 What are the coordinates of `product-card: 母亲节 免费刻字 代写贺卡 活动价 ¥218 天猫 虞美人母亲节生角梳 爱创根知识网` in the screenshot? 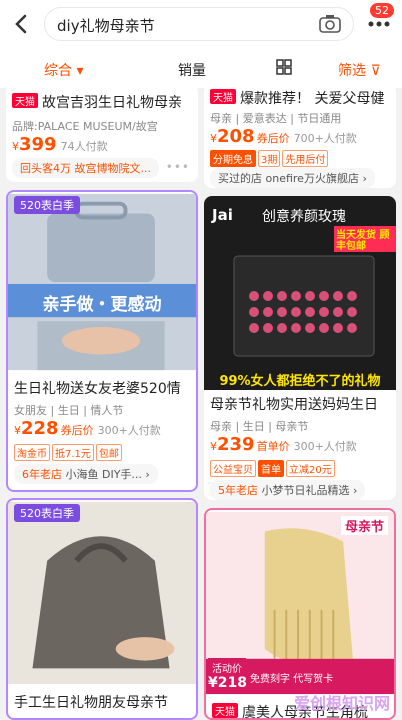 It's located at (300, 614).